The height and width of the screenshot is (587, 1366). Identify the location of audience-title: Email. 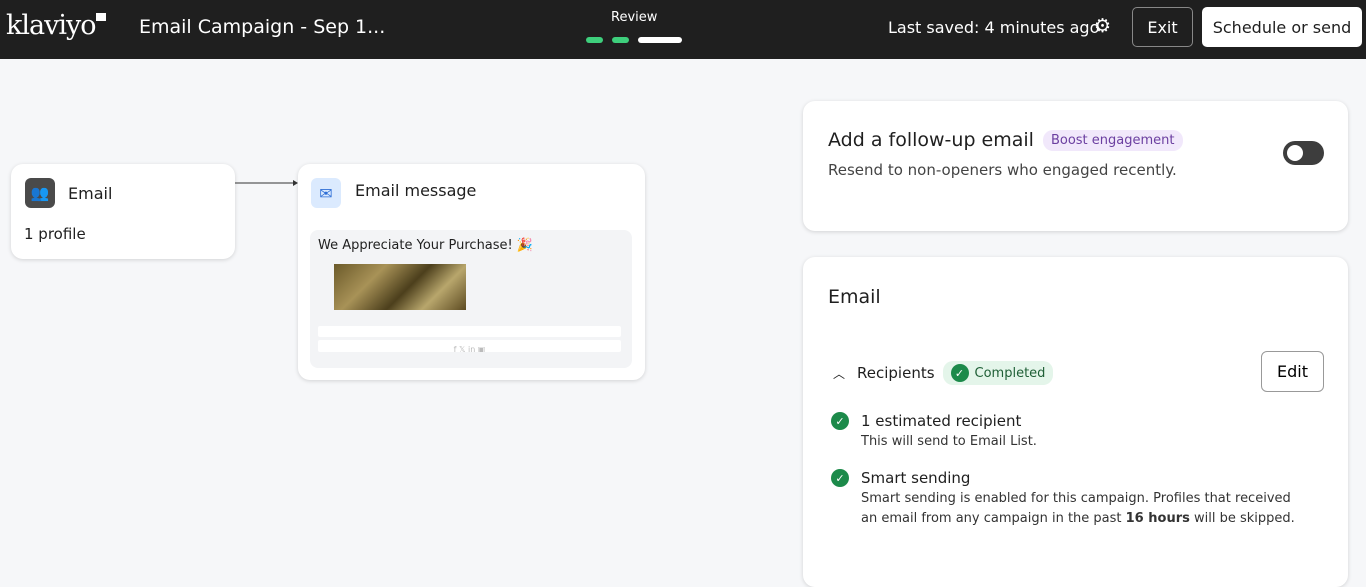
(90, 193).